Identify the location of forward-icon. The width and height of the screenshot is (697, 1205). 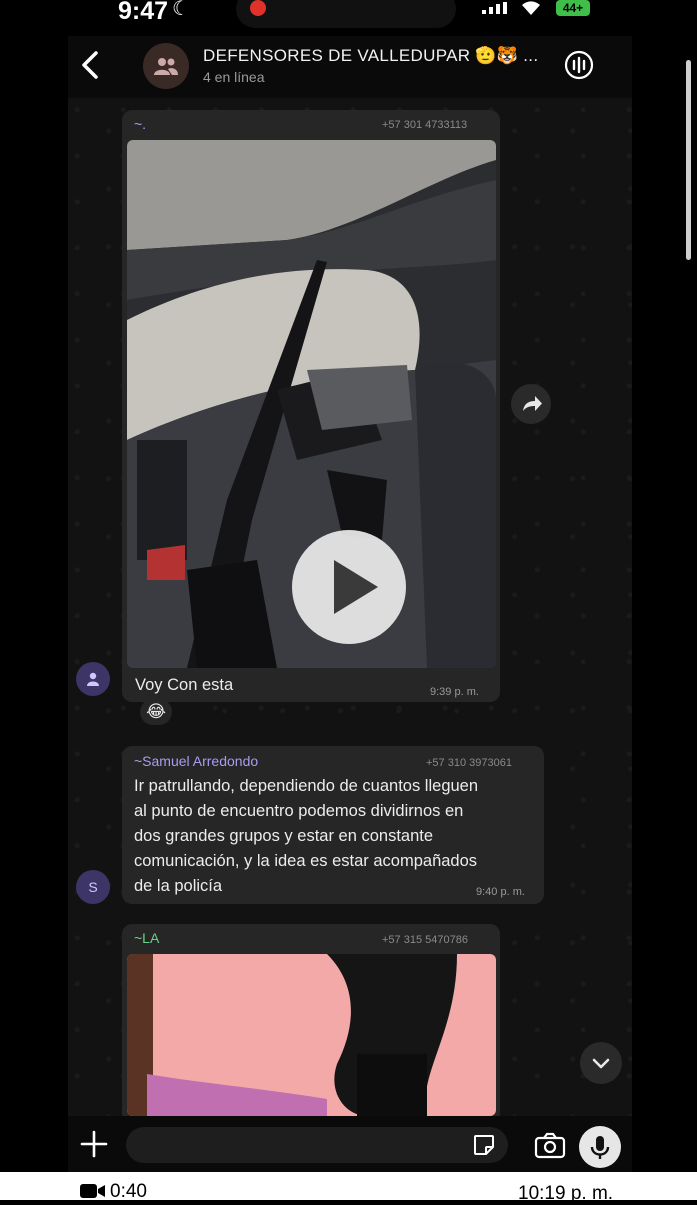
(532, 403).